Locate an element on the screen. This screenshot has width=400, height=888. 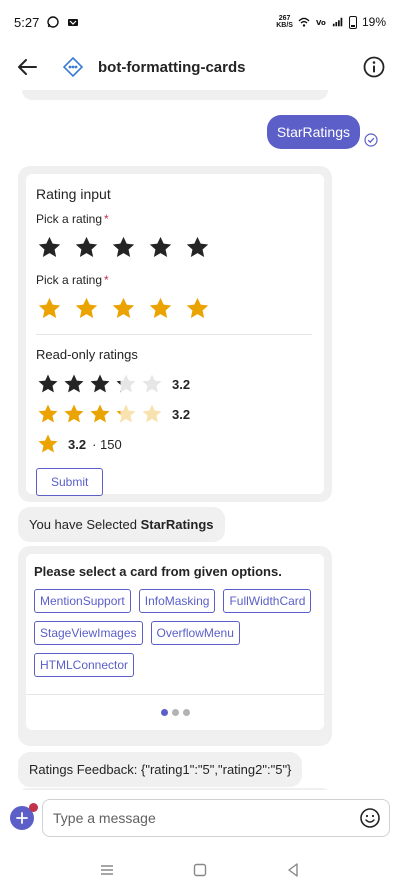
rating-input-title: Rating input is located at coordinates (73, 194).